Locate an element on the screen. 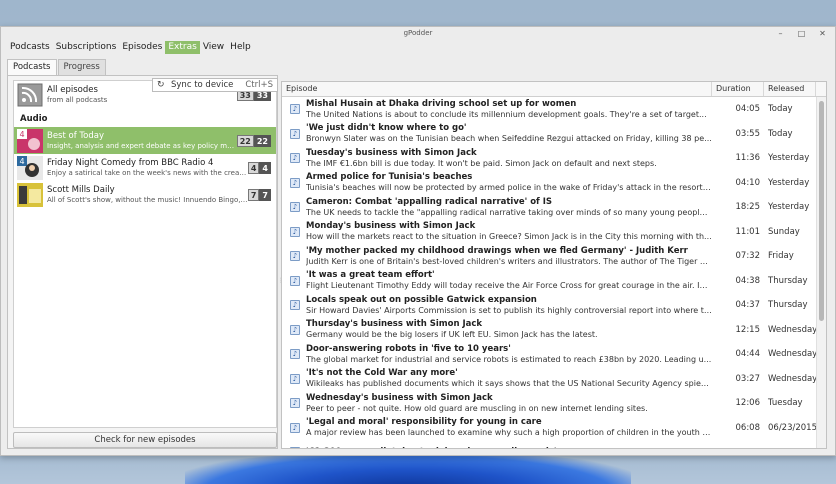 This screenshot has width=836, height=484. menu-episodes: Episodes is located at coordinates (142, 47).